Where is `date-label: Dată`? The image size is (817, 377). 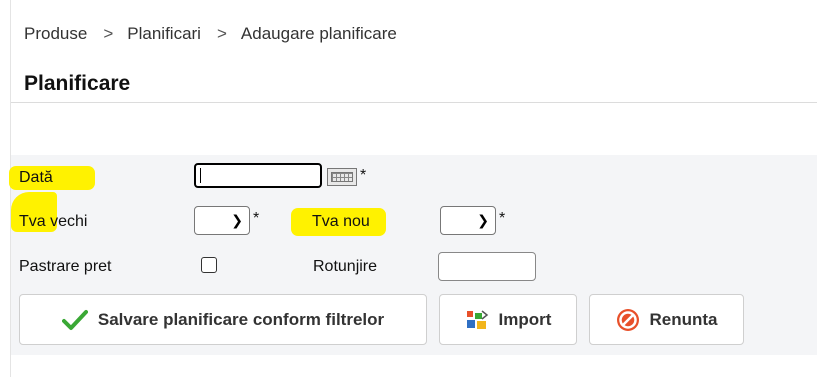 date-label: Dată is located at coordinates (36, 177).